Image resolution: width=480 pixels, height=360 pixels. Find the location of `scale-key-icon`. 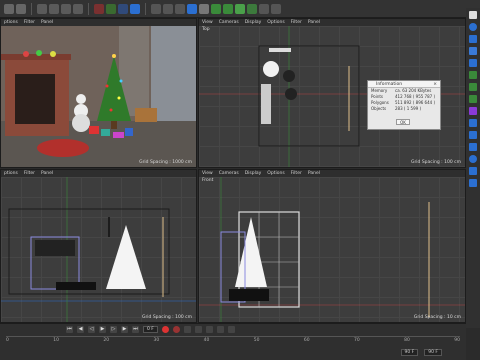

scale-key-icon is located at coordinates (220, 329).